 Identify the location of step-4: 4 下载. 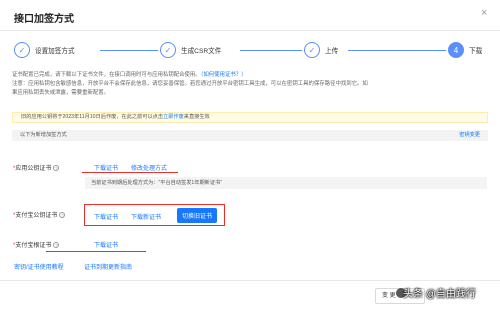
(465, 50).